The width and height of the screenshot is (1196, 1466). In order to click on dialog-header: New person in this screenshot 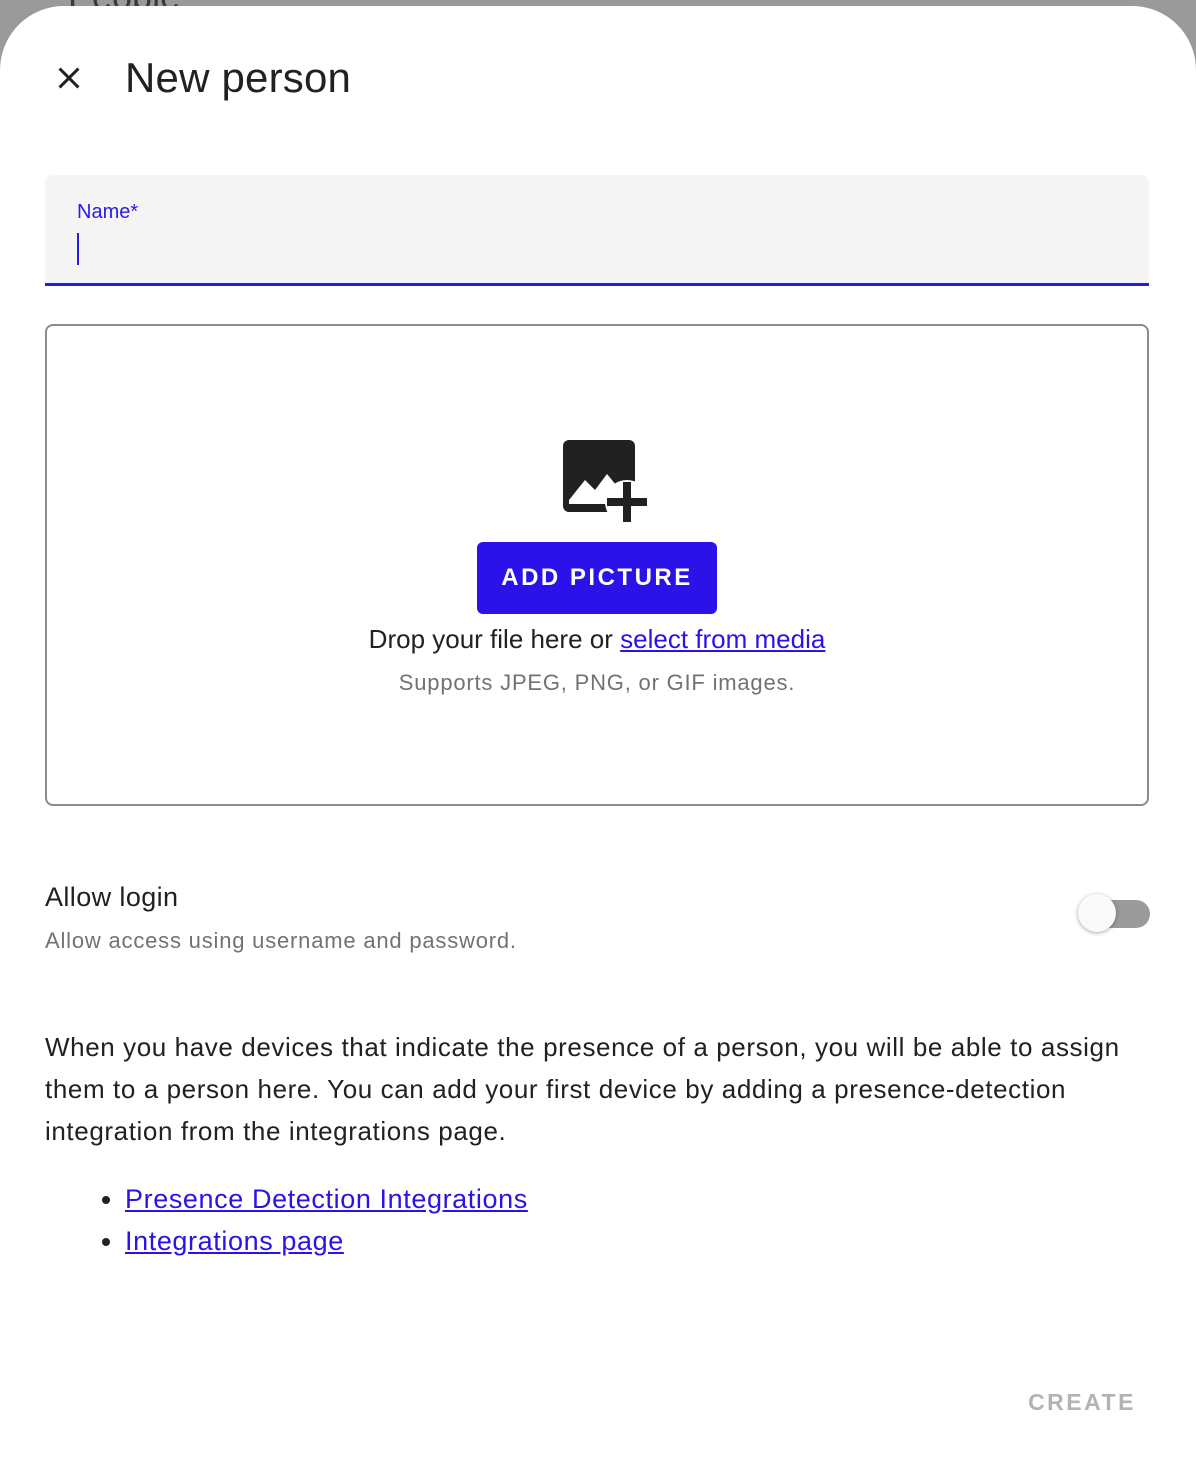, I will do `click(198, 78)`.